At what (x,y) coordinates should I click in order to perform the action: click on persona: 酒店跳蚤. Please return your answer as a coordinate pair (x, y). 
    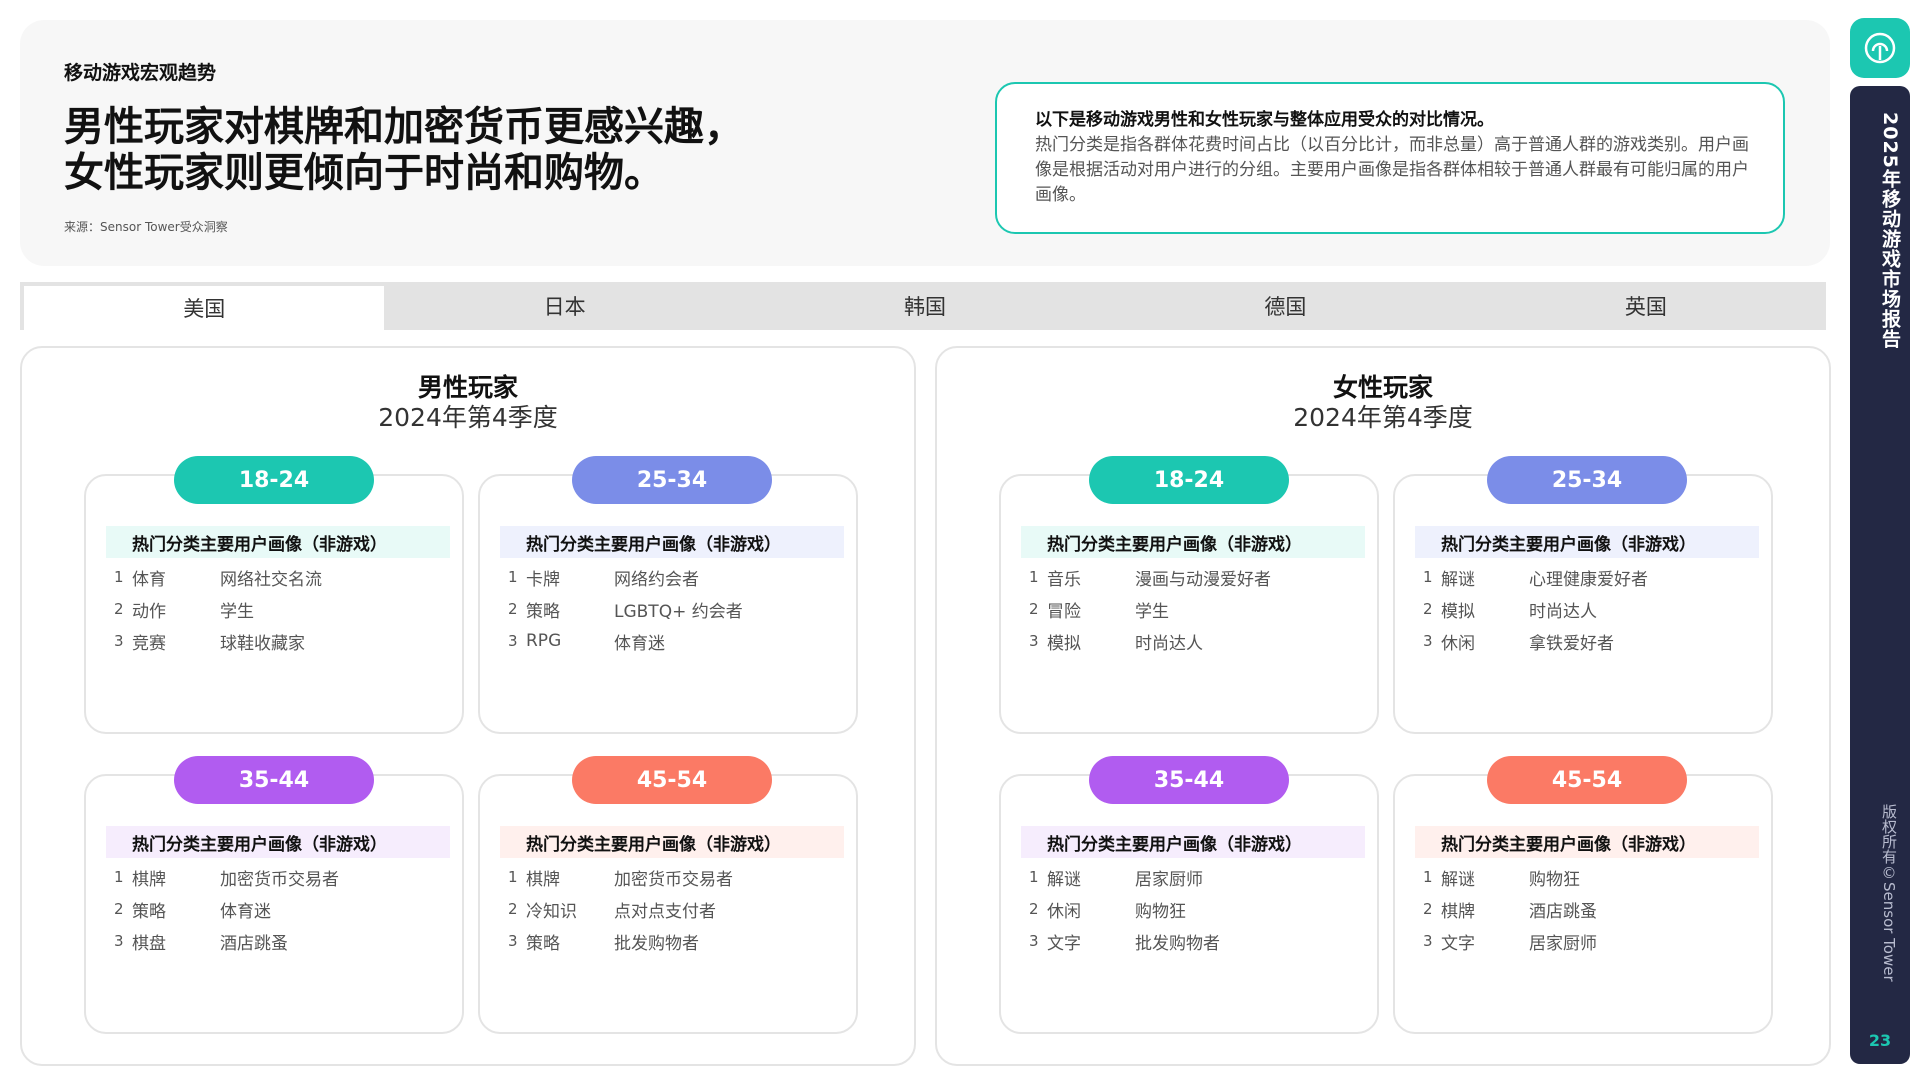
    Looking at the image, I should click on (254, 943).